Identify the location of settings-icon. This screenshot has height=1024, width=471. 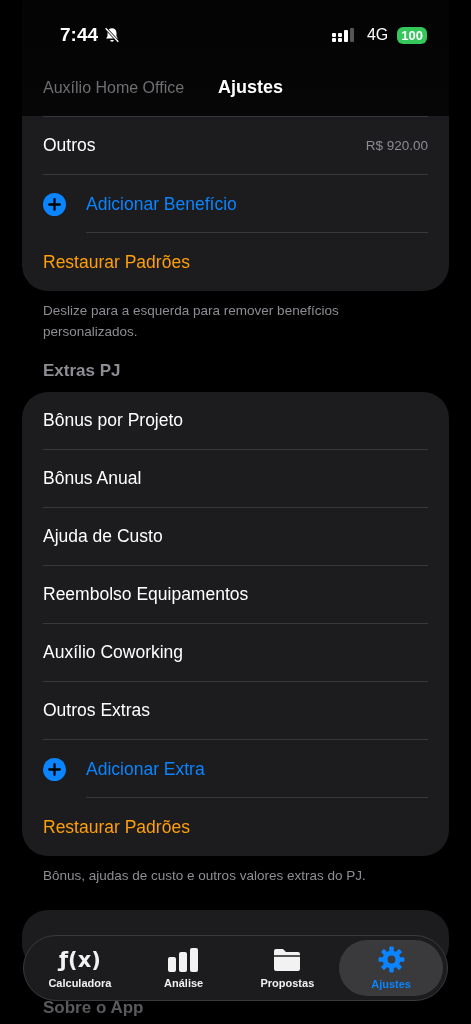
(391, 959).